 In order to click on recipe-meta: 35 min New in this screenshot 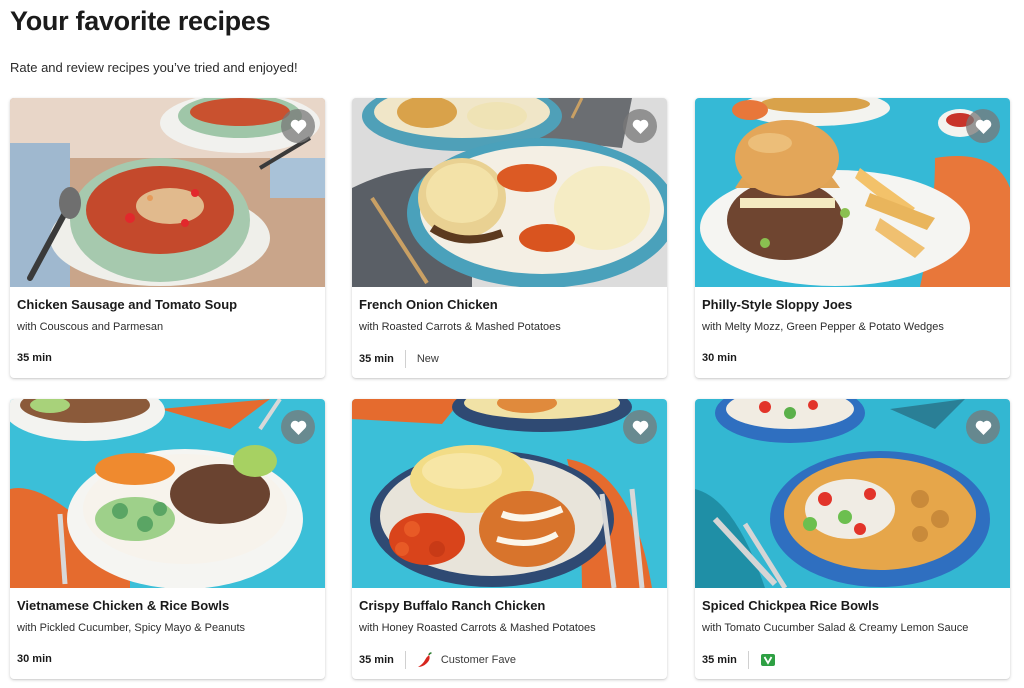, I will do `click(399, 359)`.